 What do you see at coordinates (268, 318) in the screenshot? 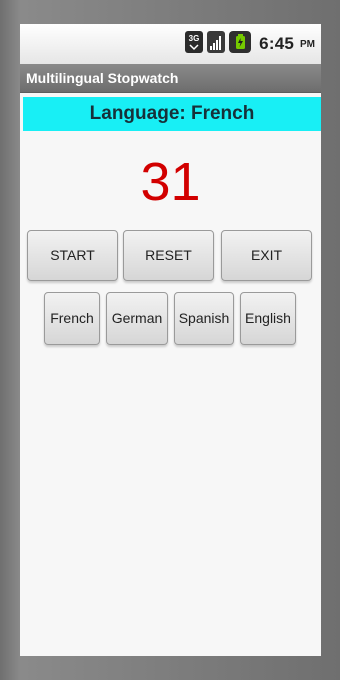
I see `english-button: English` at bounding box center [268, 318].